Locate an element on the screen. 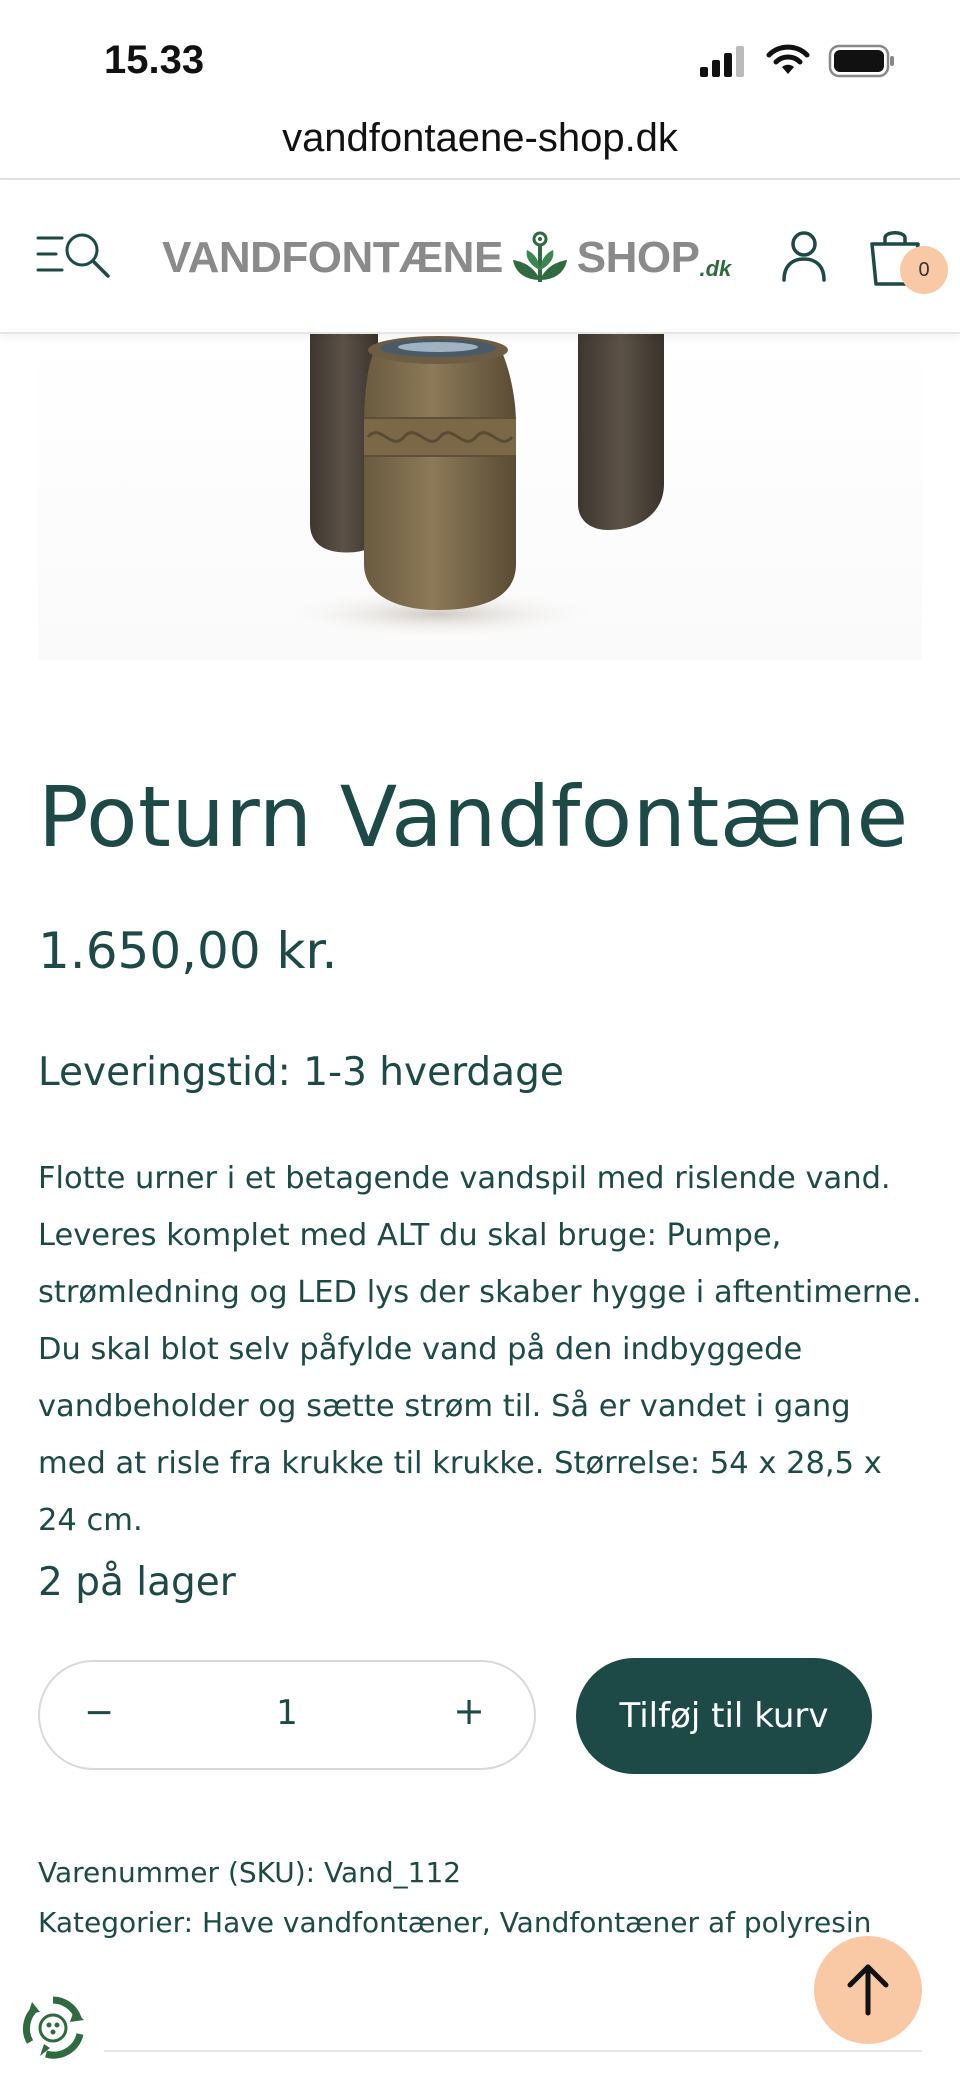  logo-text-left: VANDFONTÆNE is located at coordinates (332, 257).